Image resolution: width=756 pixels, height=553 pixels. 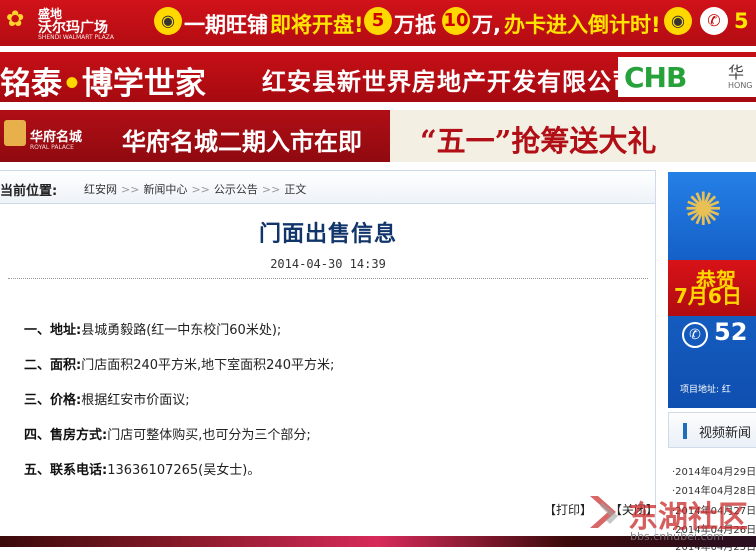 What do you see at coordinates (165, 189) in the screenshot?
I see `breadcrumb-link-news: 新闻中心` at bounding box center [165, 189].